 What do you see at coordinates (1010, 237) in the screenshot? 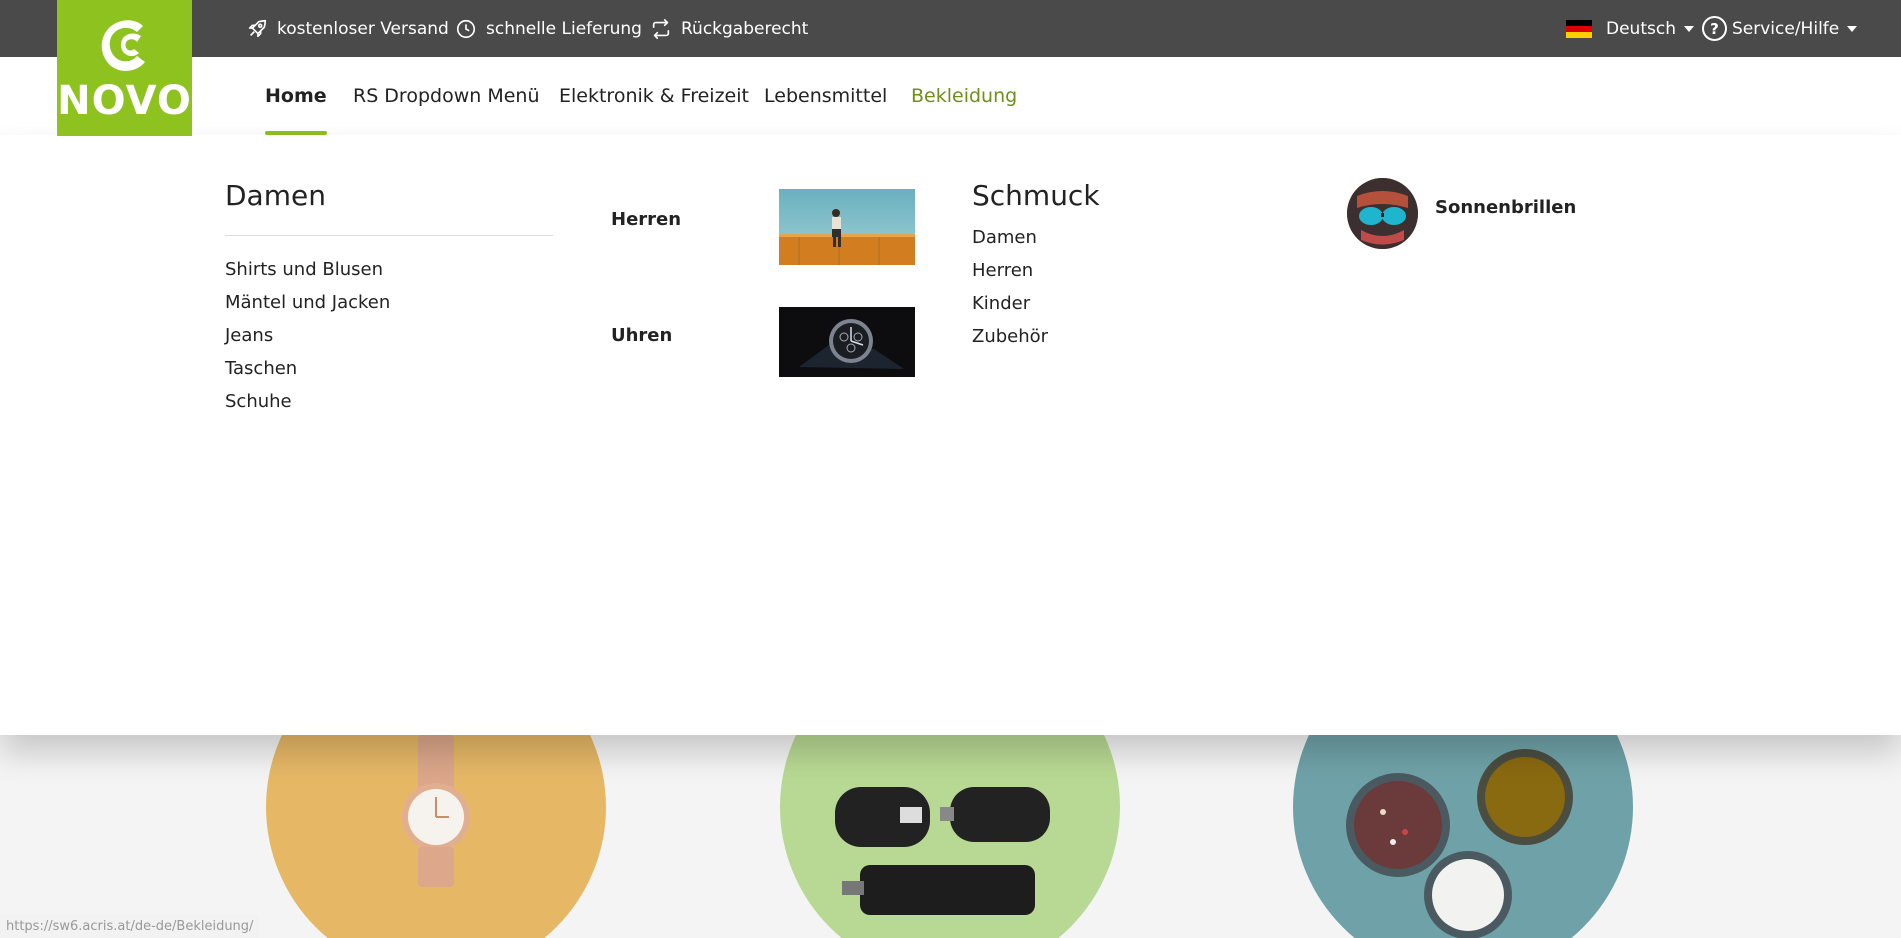
I see `flyout-link: Damen` at bounding box center [1010, 237].